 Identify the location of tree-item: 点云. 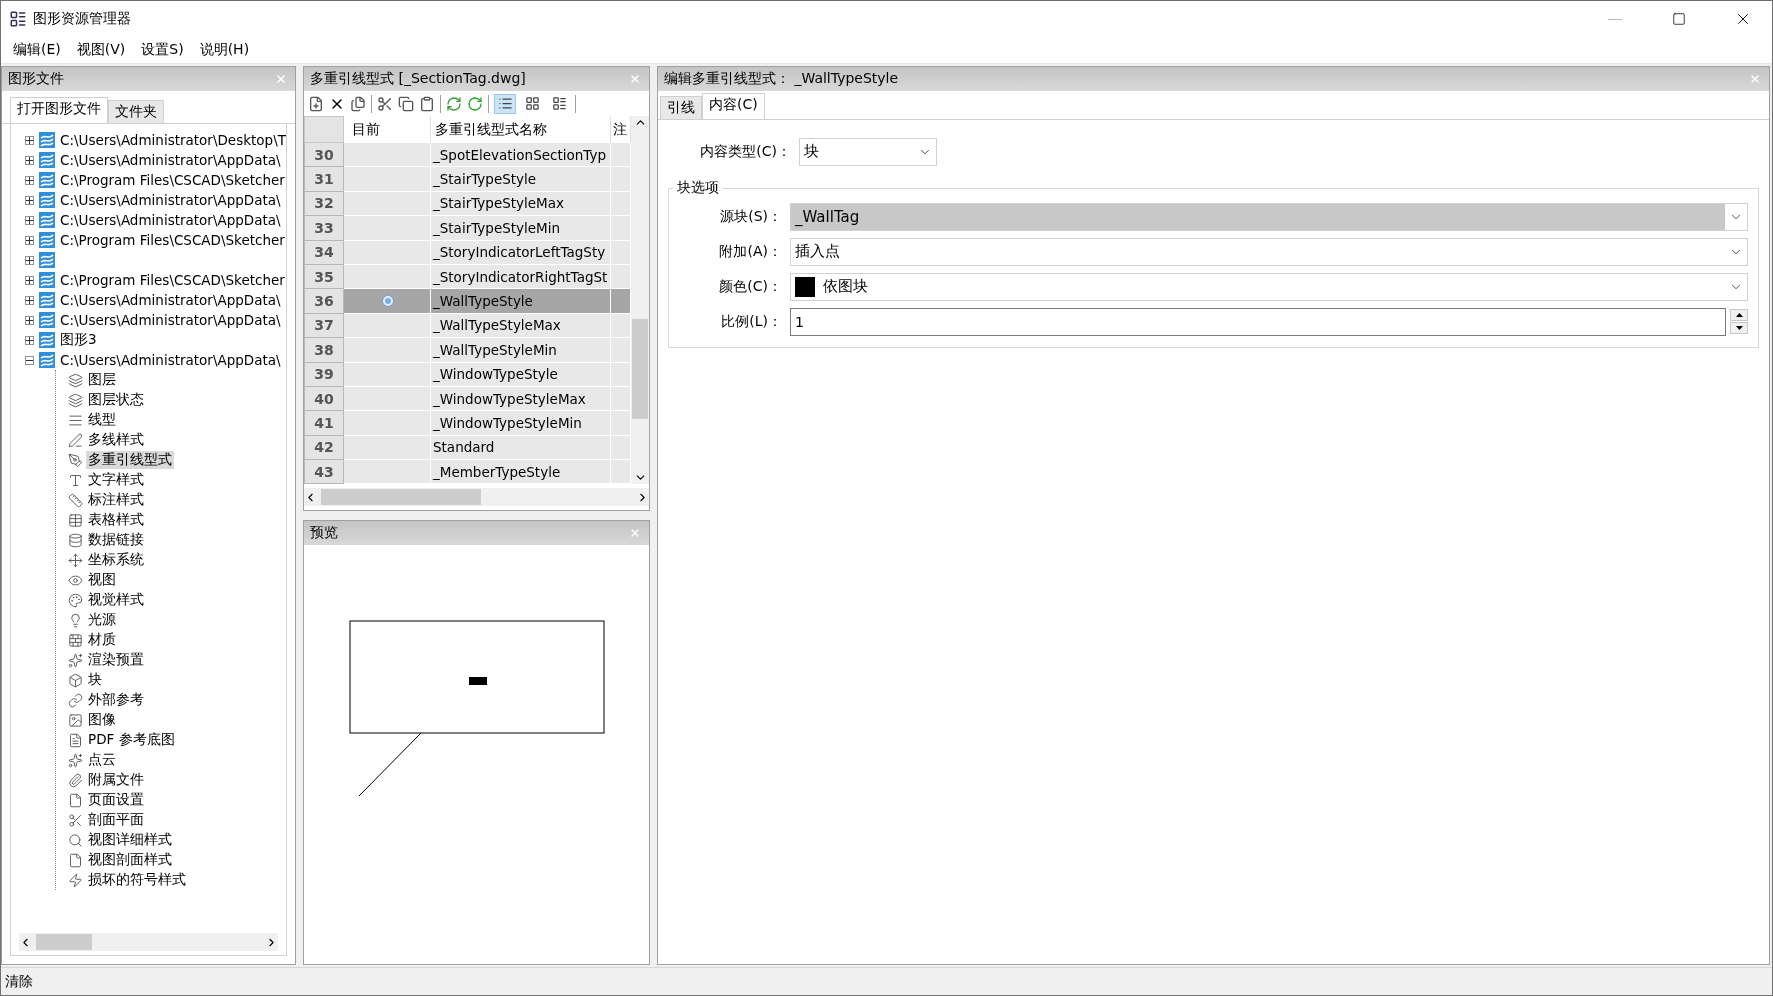
(102, 760).